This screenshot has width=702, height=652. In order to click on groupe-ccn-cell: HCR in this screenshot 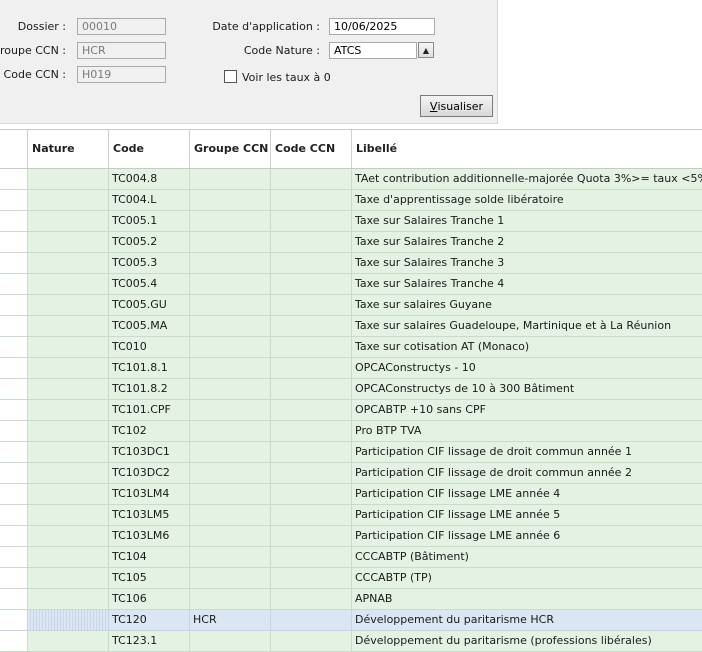, I will do `click(230, 620)`.